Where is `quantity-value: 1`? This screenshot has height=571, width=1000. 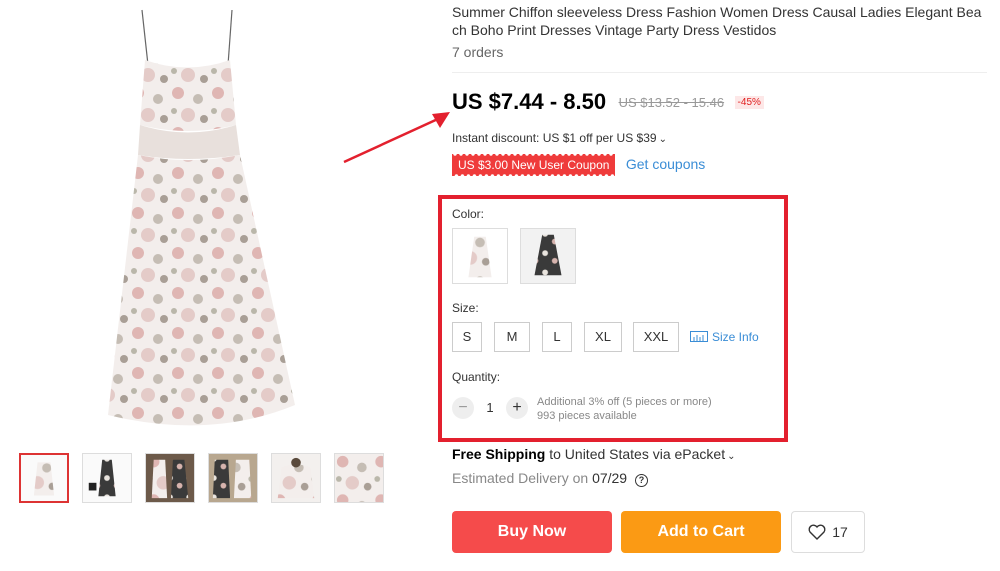
quantity-value: 1 is located at coordinates (490, 407).